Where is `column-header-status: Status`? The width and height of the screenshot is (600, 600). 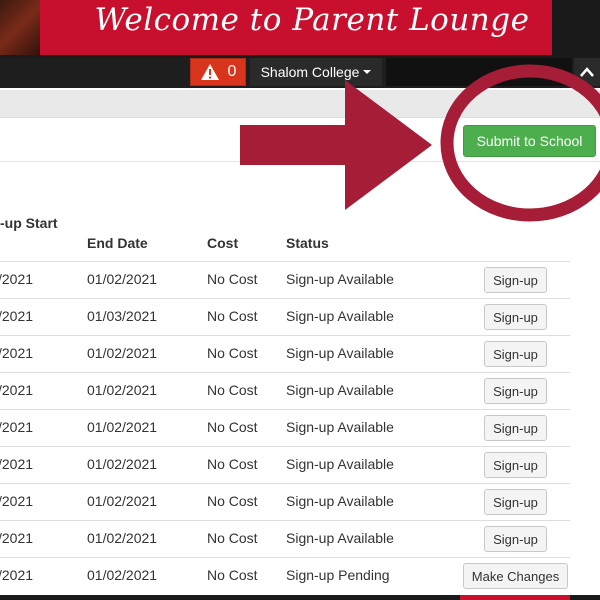
column-header-status: Status is located at coordinates (307, 243).